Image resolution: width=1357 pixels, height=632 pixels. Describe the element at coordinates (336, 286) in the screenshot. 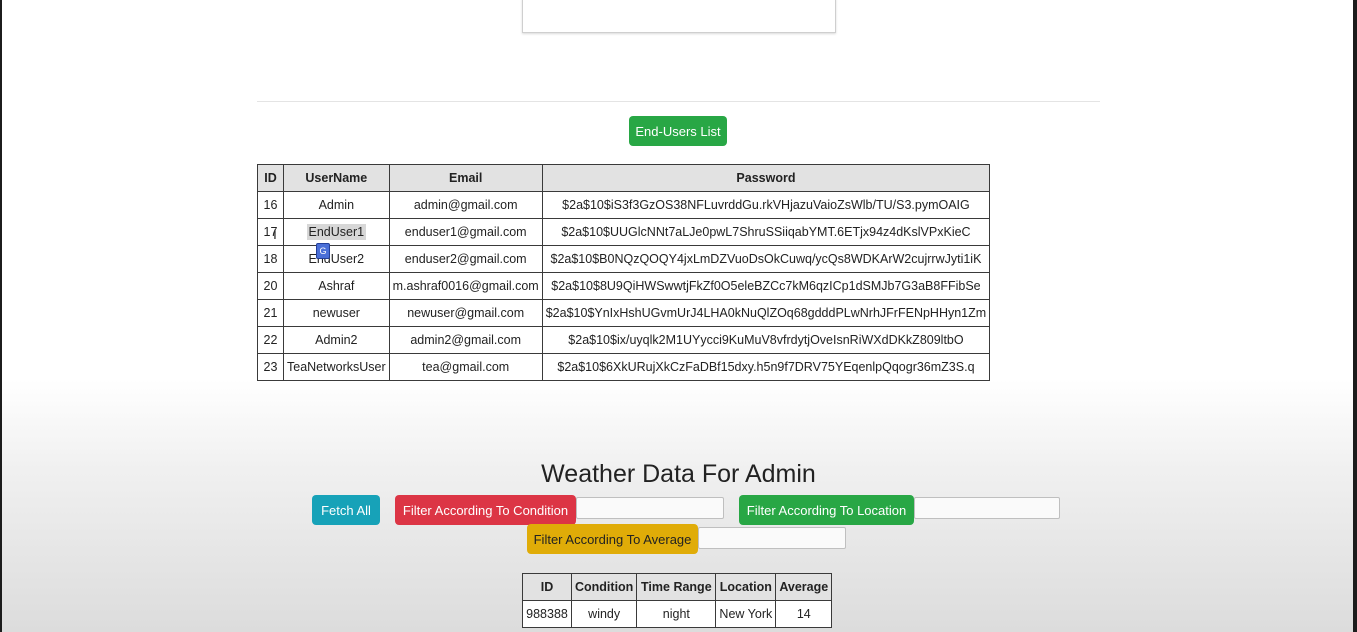

I see `cell-username: Ashraf` at that location.